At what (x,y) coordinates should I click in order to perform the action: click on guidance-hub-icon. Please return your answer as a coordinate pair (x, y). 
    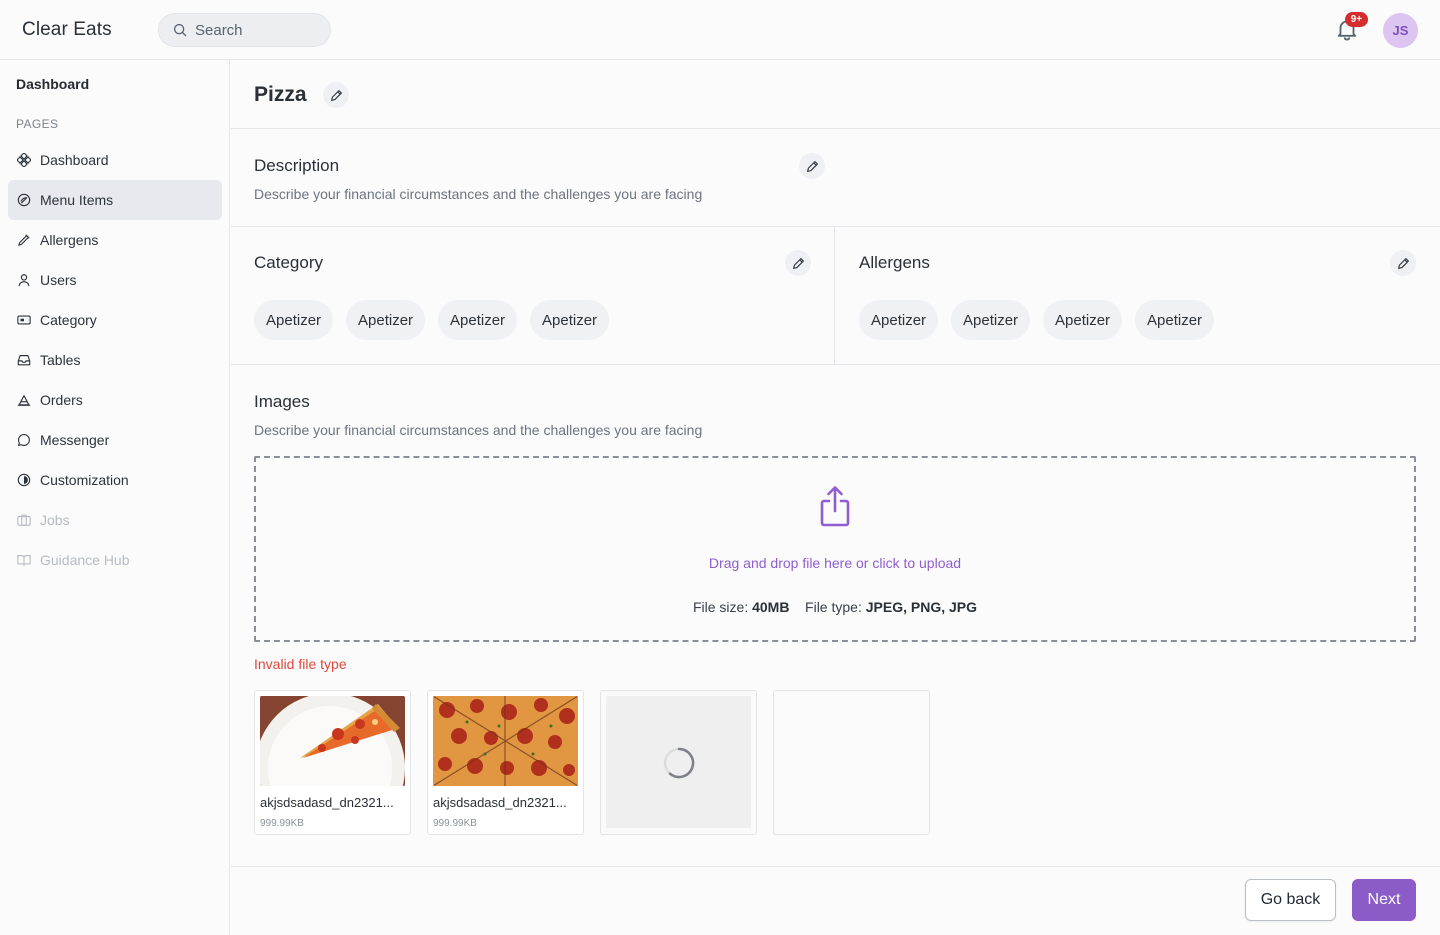
    Looking at the image, I should click on (24, 560).